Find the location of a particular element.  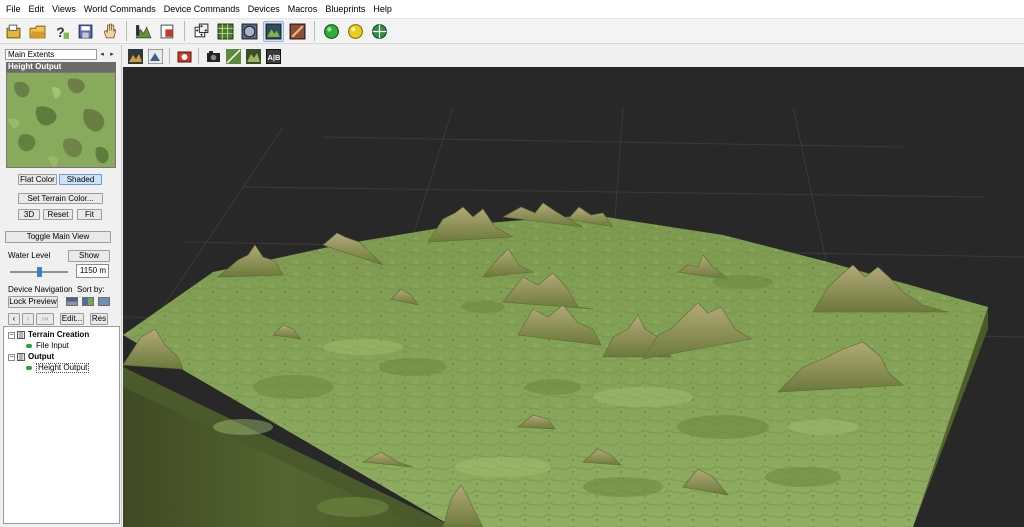

grid-icon is located at coordinates (225, 31).